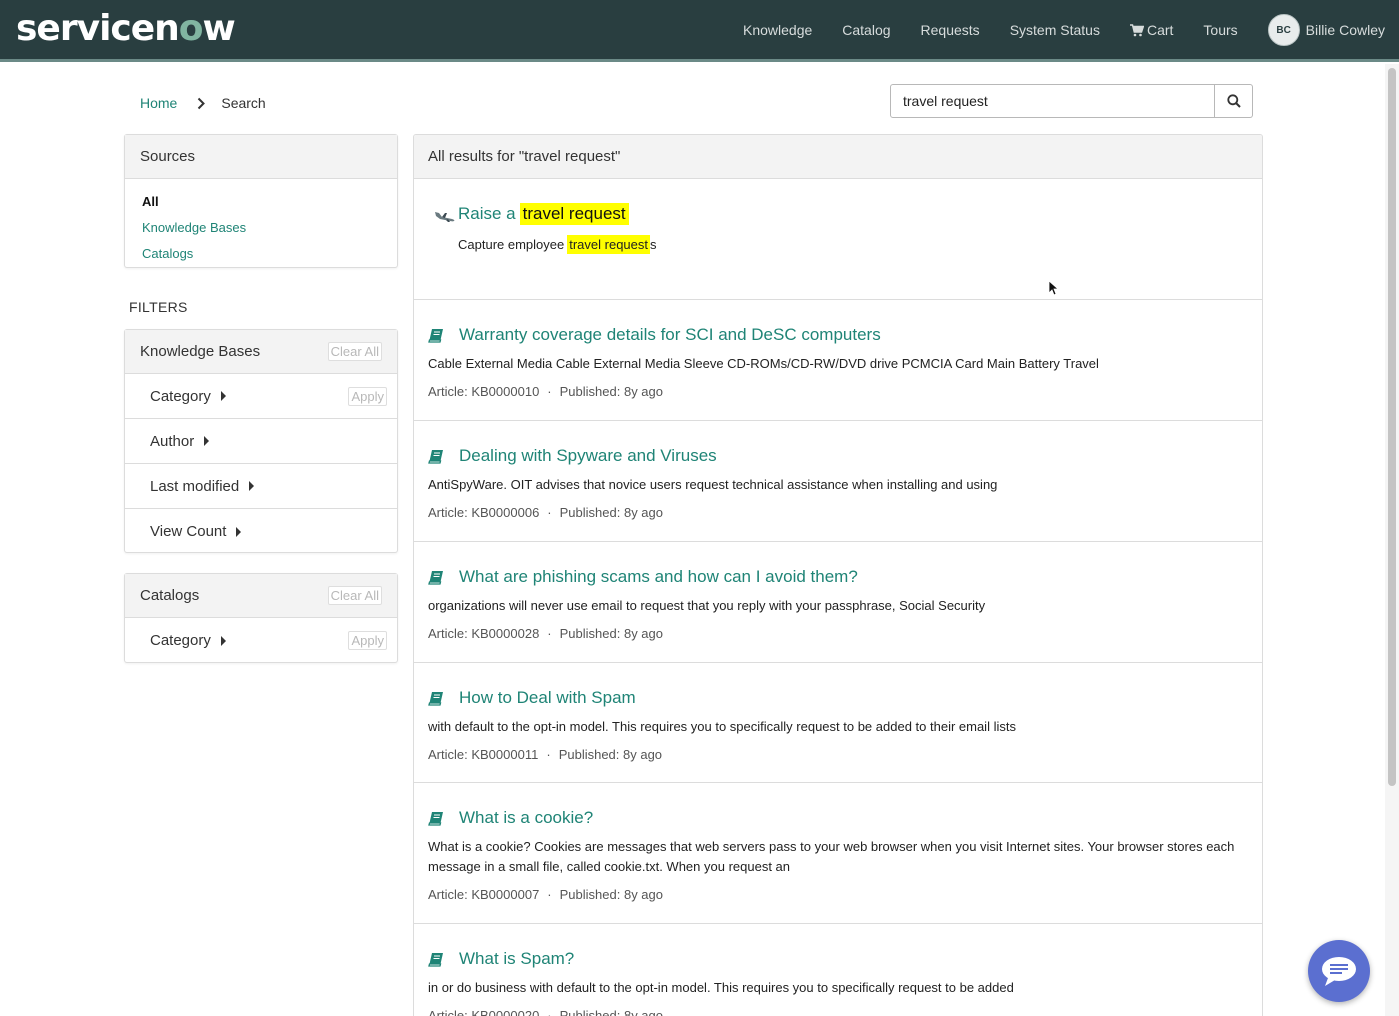 This screenshot has width=1399, height=1016. What do you see at coordinates (950, 30) in the screenshot?
I see `nav-requests: Requests` at bounding box center [950, 30].